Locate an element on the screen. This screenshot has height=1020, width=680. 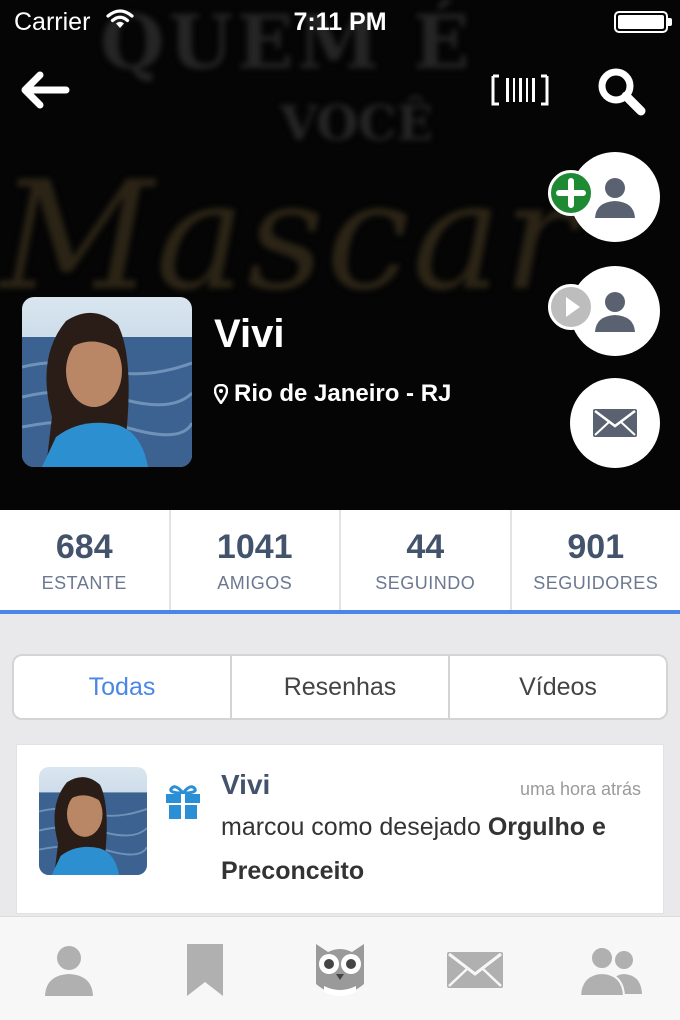
stat-value: 1041 is located at coordinates (254, 547).